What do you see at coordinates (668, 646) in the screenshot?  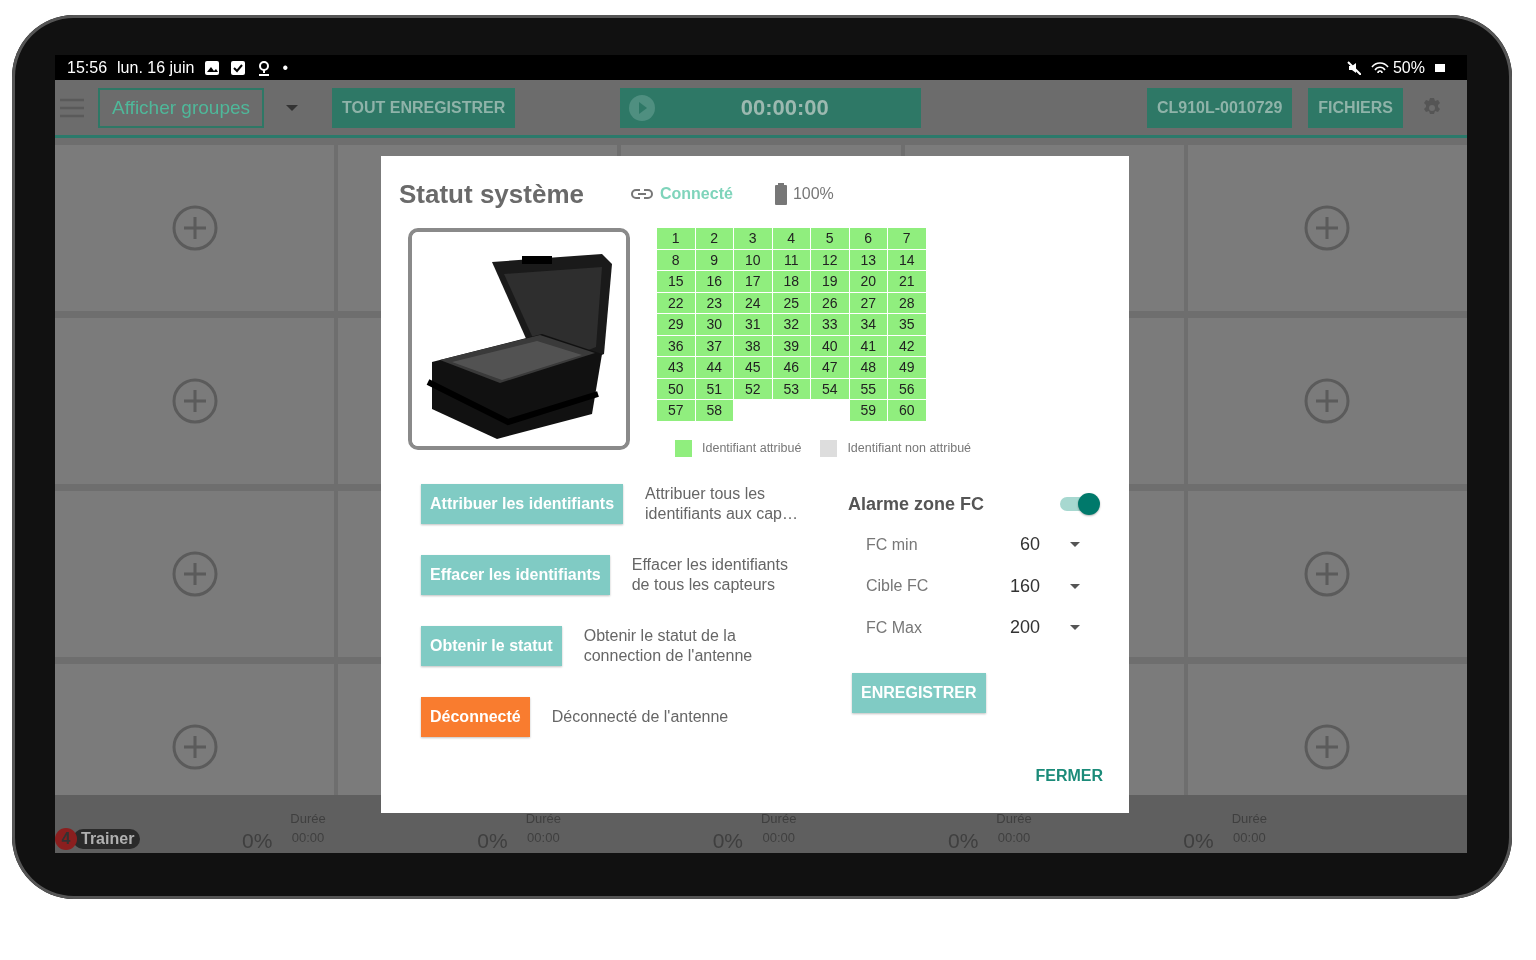 I see `action-description: Obtenir le statut de la connection de l'antenne` at bounding box center [668, 646].